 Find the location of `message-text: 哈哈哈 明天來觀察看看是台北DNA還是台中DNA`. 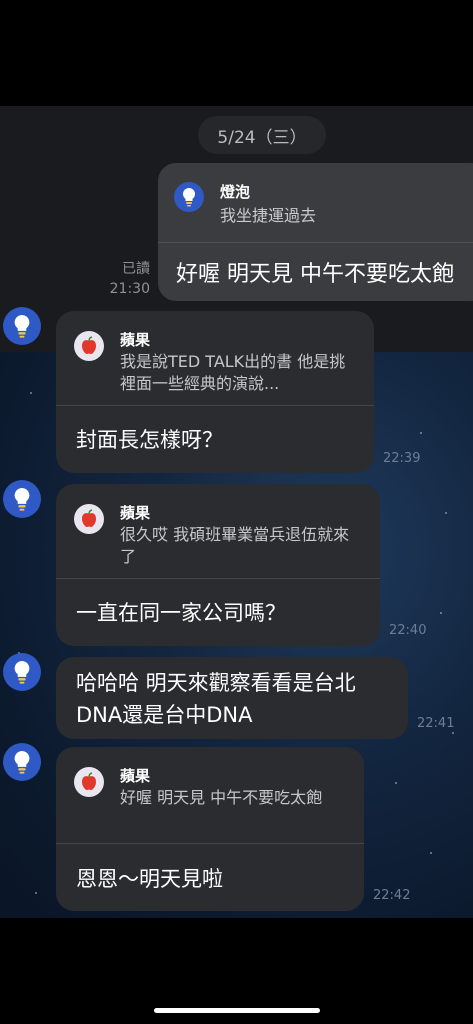

message-text: 哈哈哈 明天來觀察看看是台北DNA還是台中DNA is located at coordinates (216, 699).